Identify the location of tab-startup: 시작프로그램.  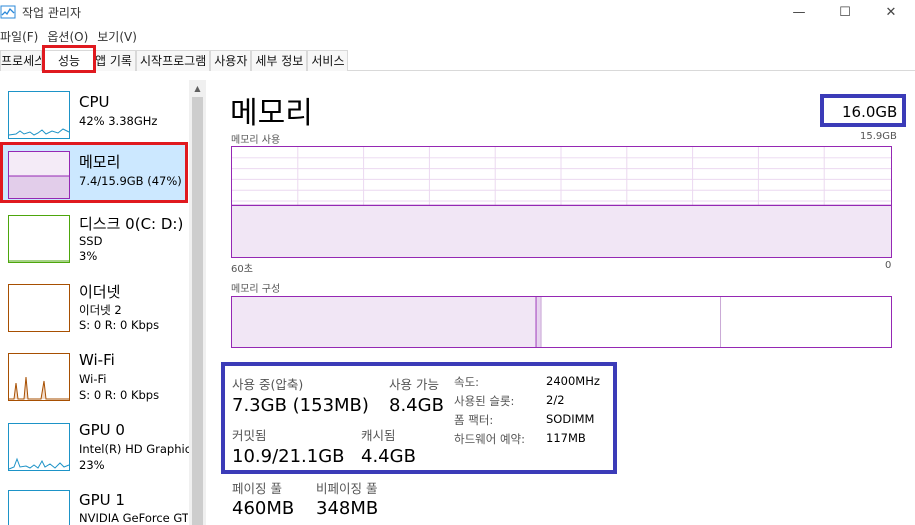
(173, 60).